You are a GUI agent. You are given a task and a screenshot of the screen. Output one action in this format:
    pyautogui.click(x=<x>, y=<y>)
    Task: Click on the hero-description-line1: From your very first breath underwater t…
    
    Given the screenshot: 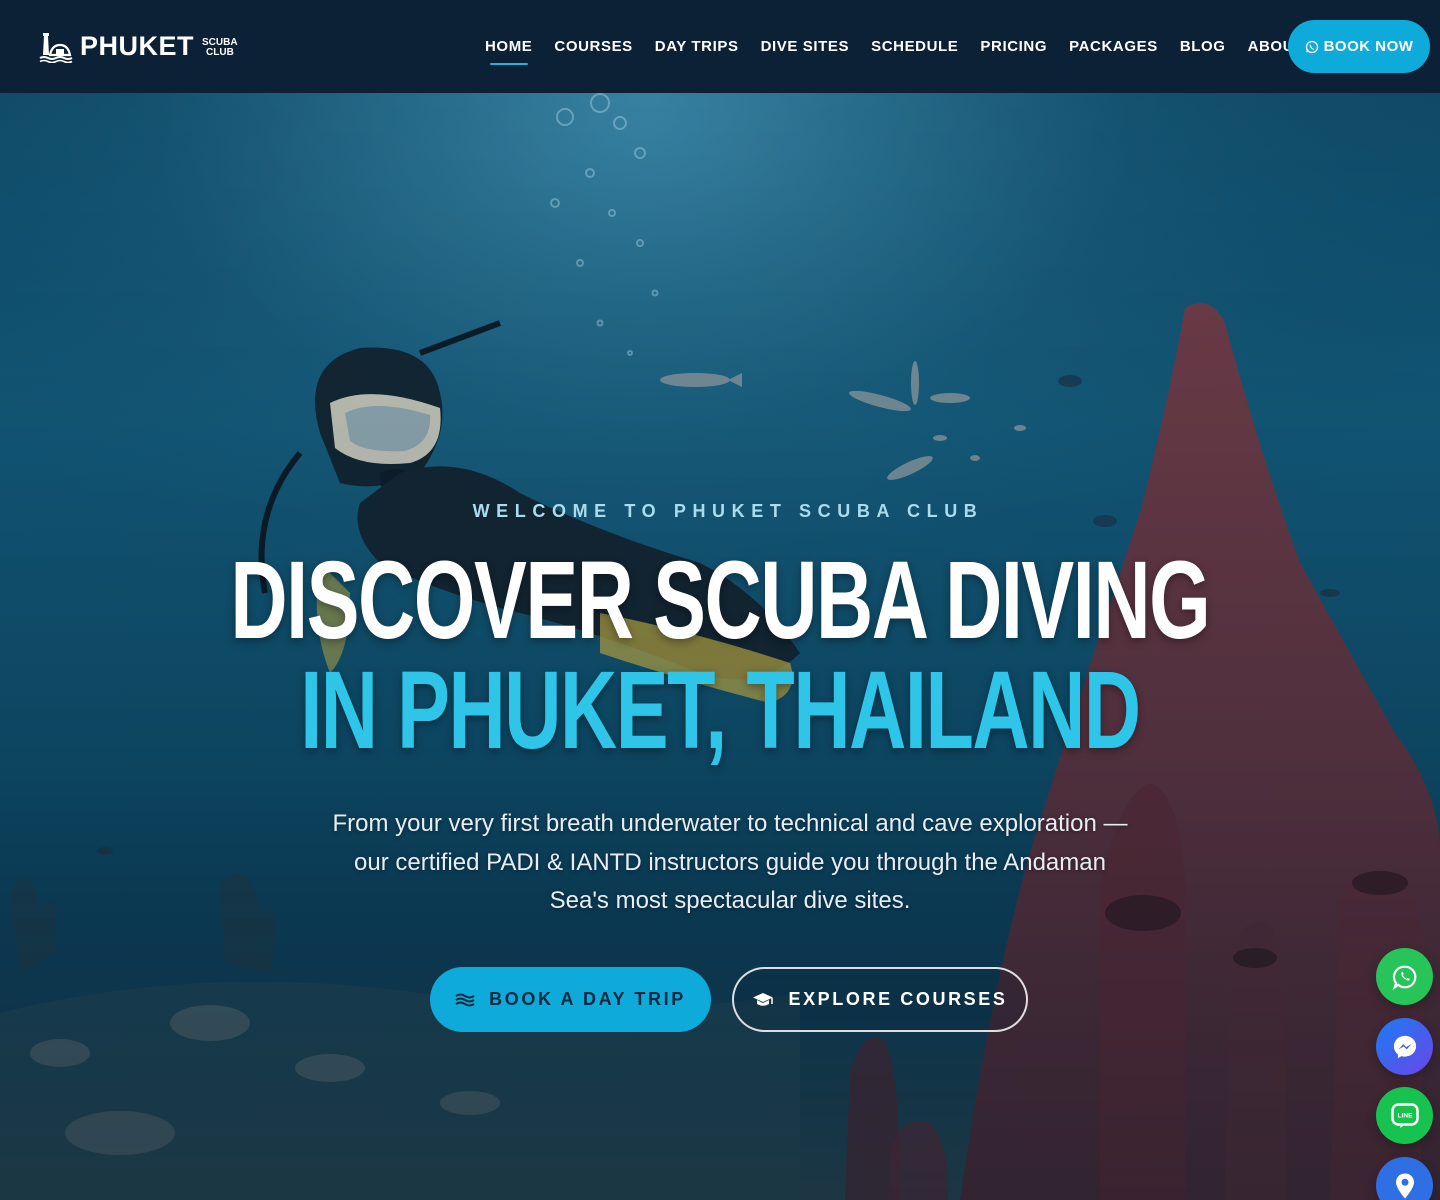 What is the action you would take?
    pyautogui.click(x=730, y=823)
    